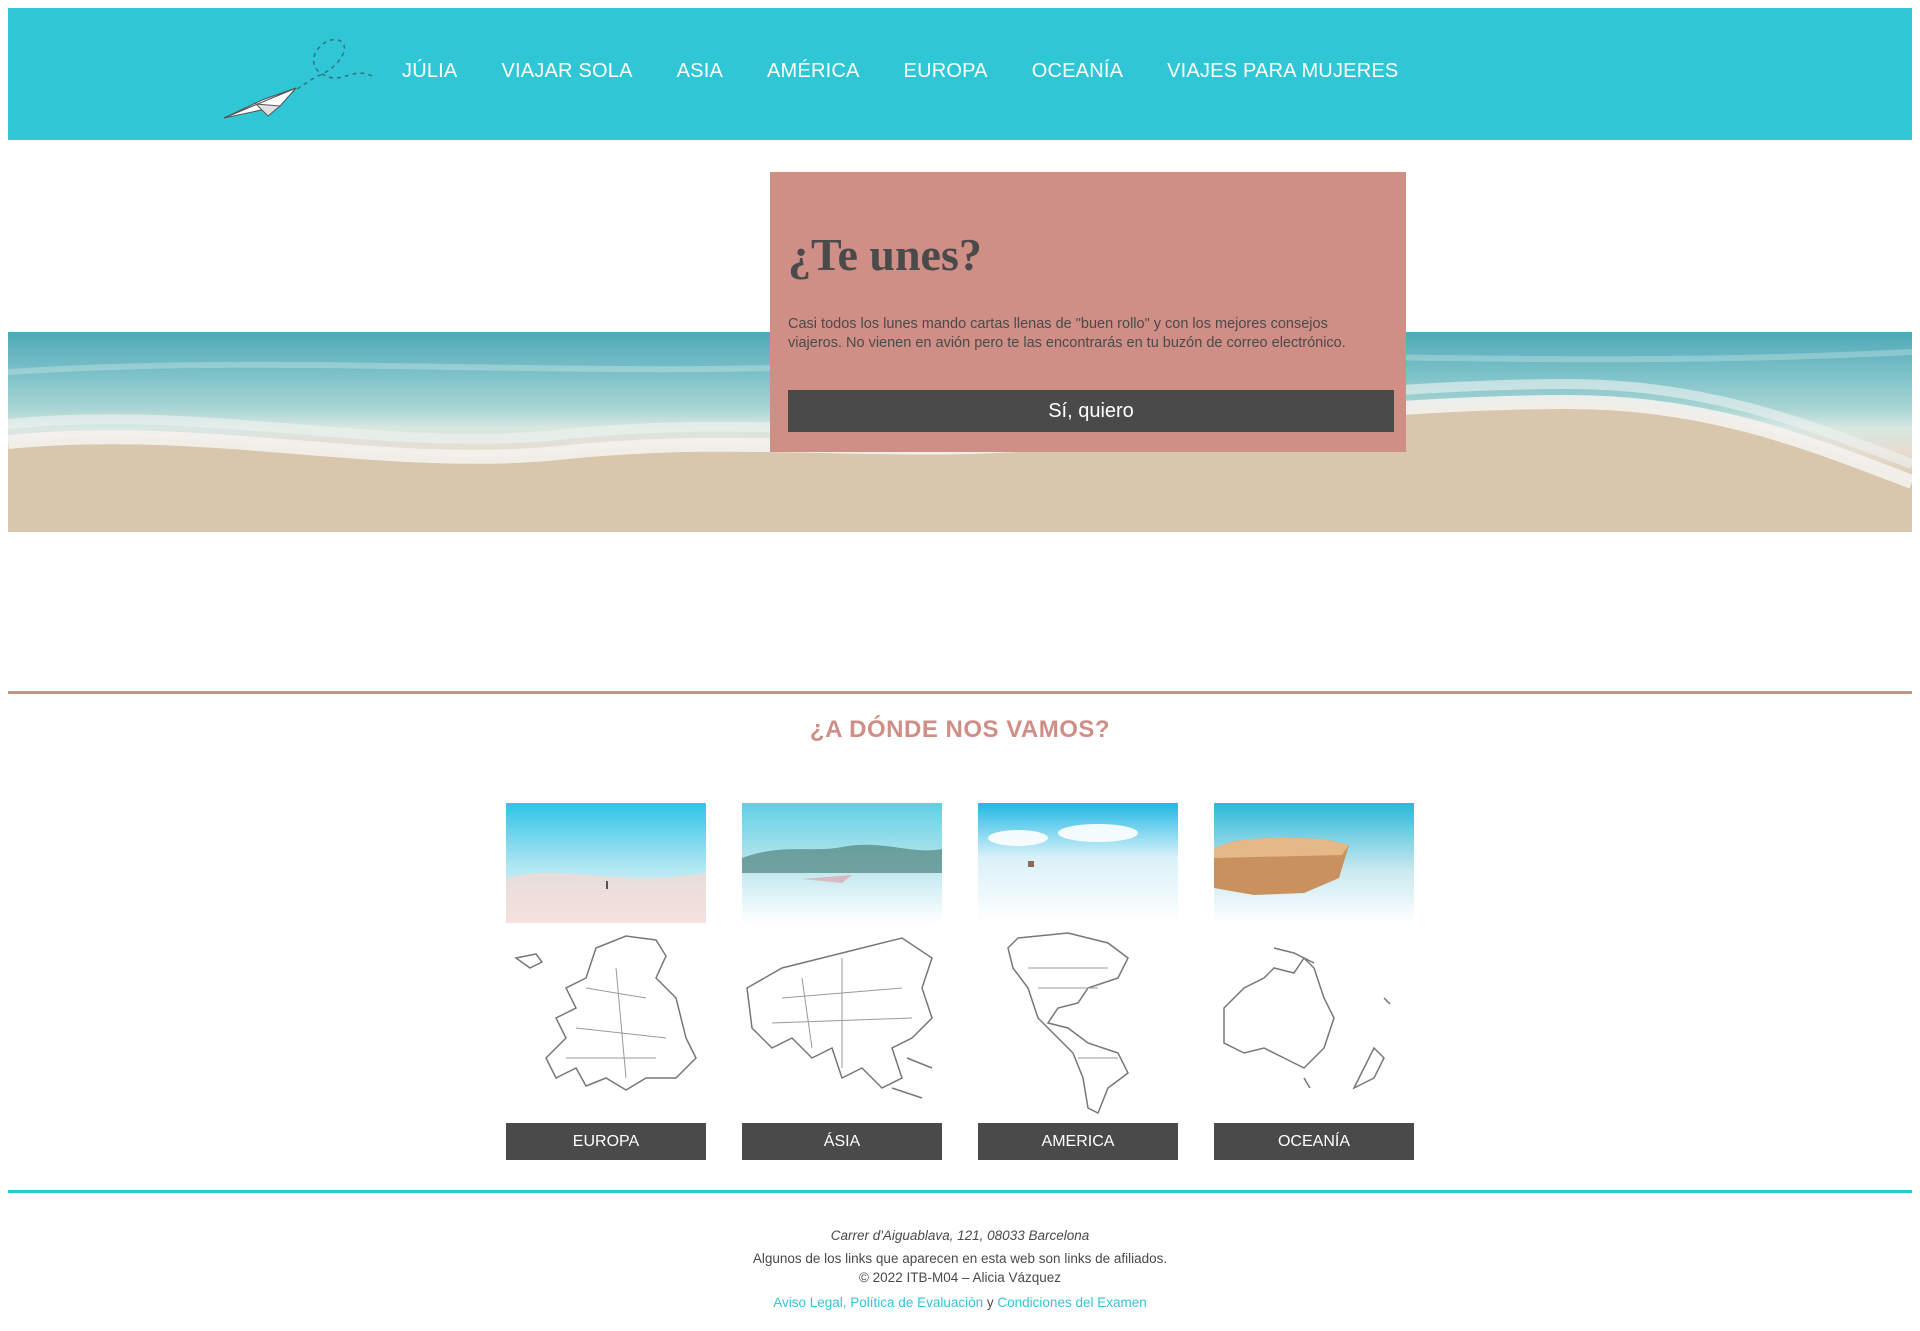  Describe the element at coordinates (606, 1141) in the screenshot. I see `destination-button-europa: EUROPA` at that location.